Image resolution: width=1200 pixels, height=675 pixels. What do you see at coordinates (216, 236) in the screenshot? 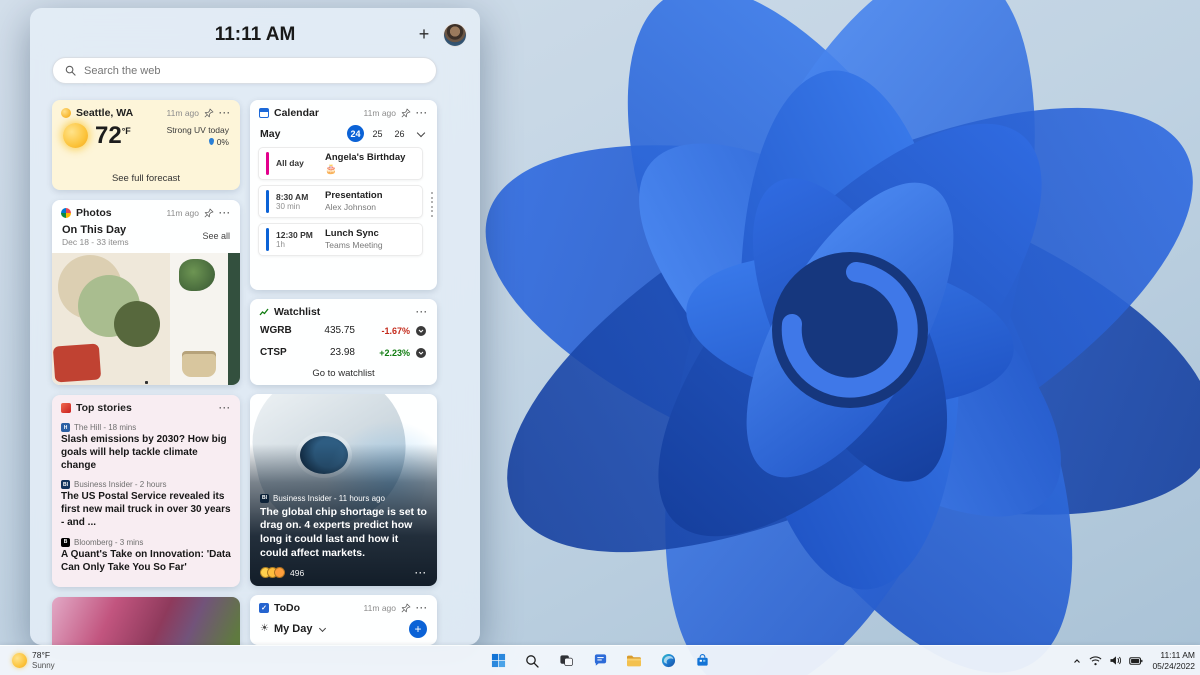
I see `see-all-link: See all` at bounding box center [216, 236].